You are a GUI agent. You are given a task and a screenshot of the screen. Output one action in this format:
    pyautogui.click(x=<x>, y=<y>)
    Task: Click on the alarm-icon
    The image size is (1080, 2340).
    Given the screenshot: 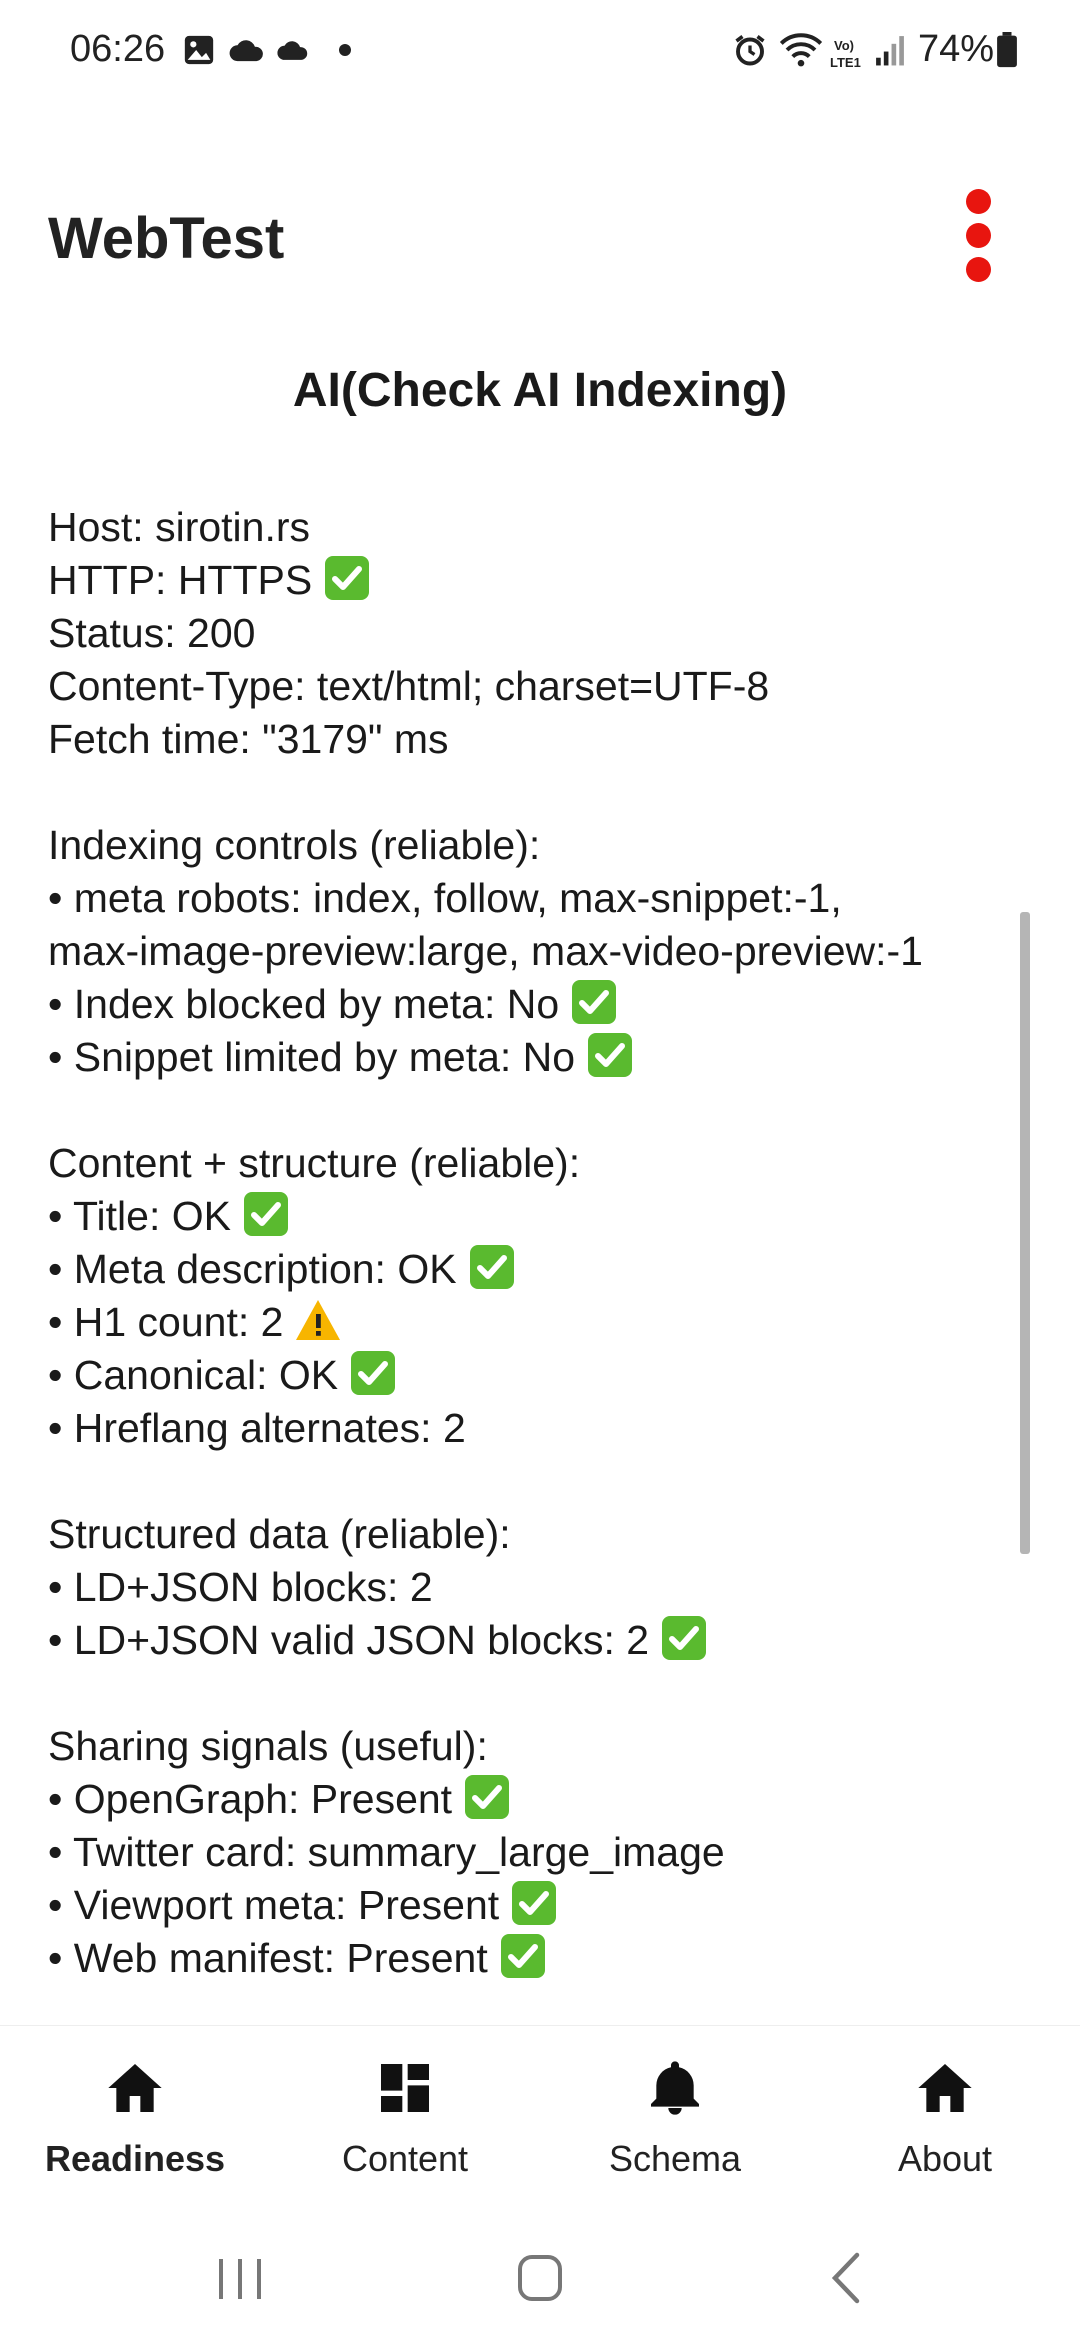 What is the action you would take?
    pyautogui.click(x=750, y=50)
    